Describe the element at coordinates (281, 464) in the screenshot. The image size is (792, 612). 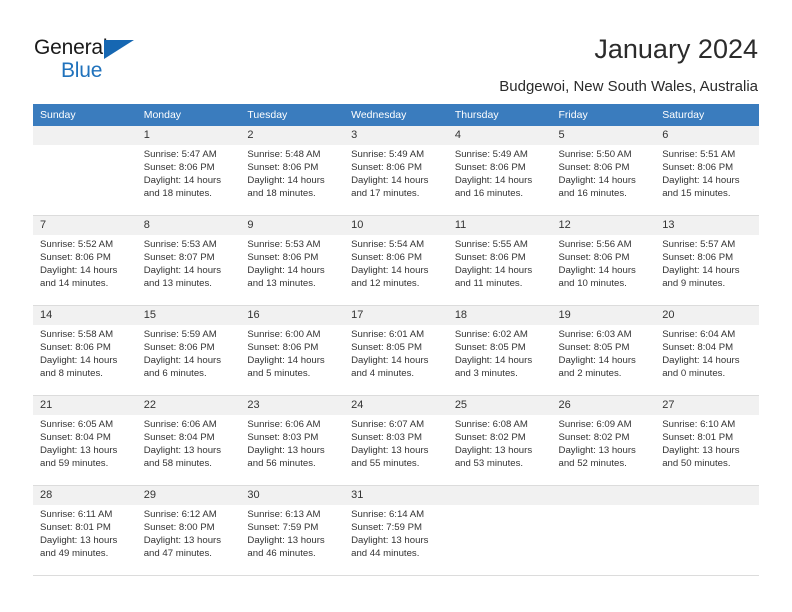
I see `daylight-text-line2: and 56 minutes.` at that location.